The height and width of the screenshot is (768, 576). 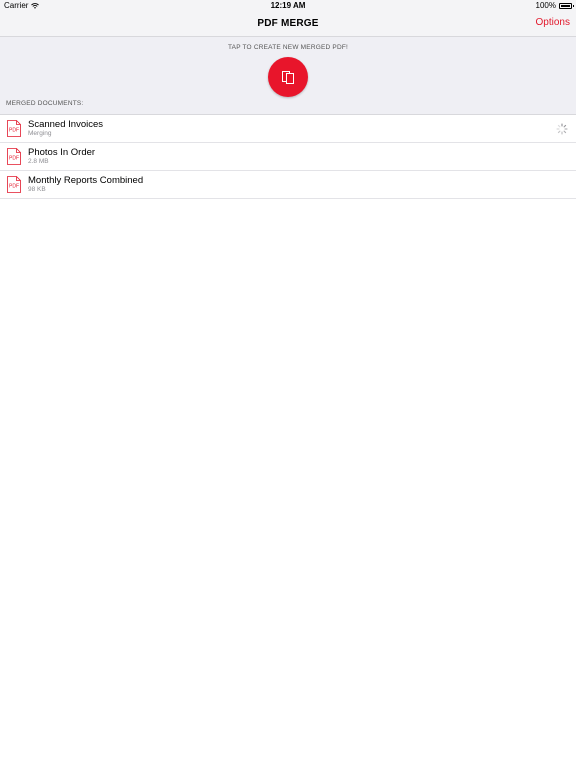 I want to click on nav-bar: PDF MERGE Options, so click(x=288, y=24).